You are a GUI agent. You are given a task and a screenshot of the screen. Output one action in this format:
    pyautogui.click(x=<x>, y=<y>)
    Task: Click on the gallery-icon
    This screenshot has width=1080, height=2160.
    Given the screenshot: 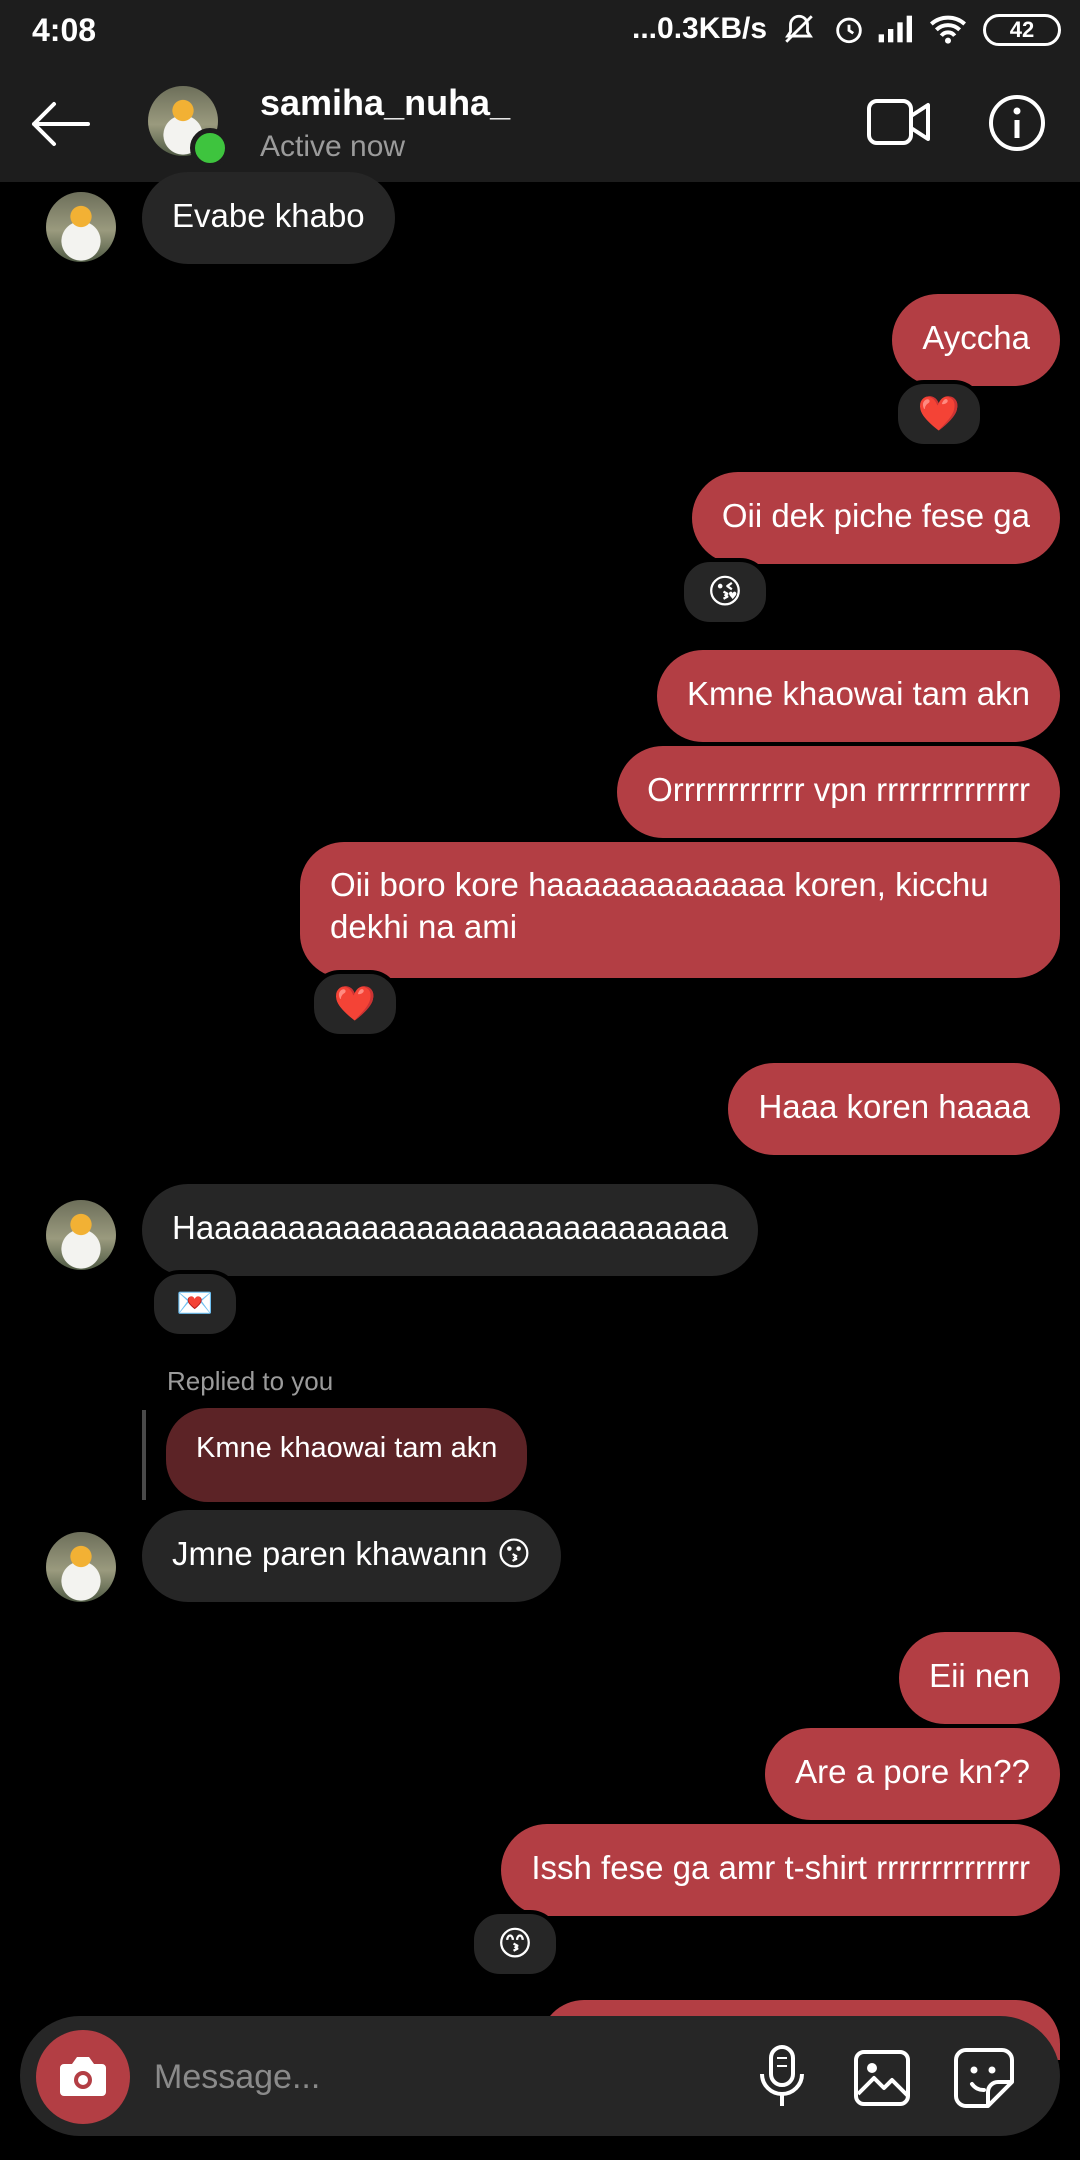 What is the action you would take?
    pyautogui.click(x=882, y=2080)
    